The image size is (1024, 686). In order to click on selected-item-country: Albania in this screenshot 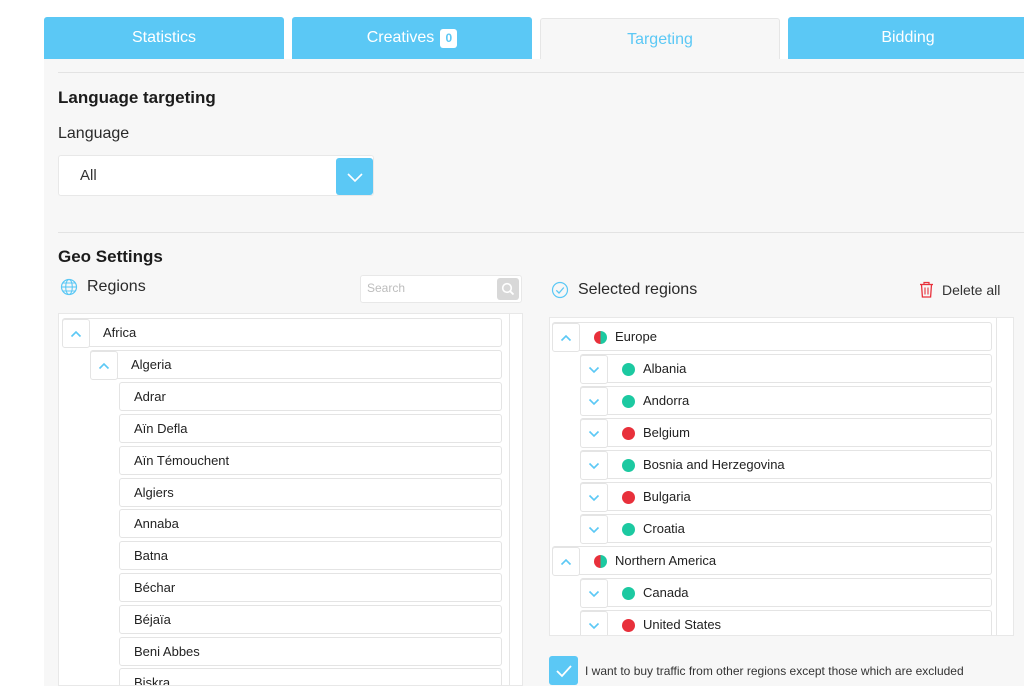, I will do `click(786, 369)`.